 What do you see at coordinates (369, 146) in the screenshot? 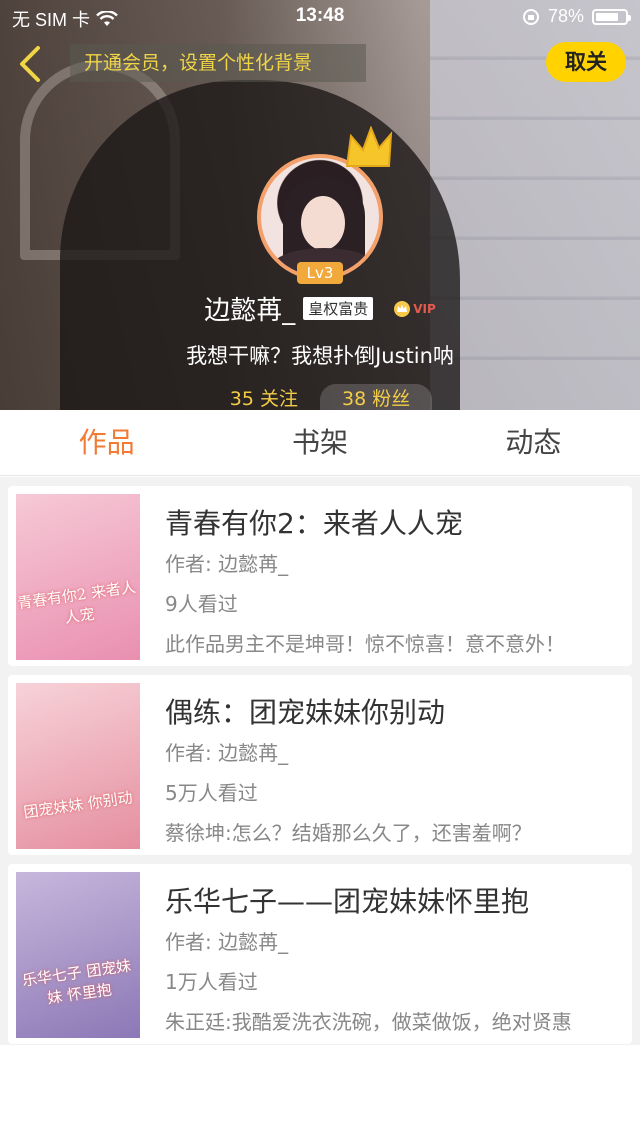
I see `crown-icon` at bounding box center [369, 146].